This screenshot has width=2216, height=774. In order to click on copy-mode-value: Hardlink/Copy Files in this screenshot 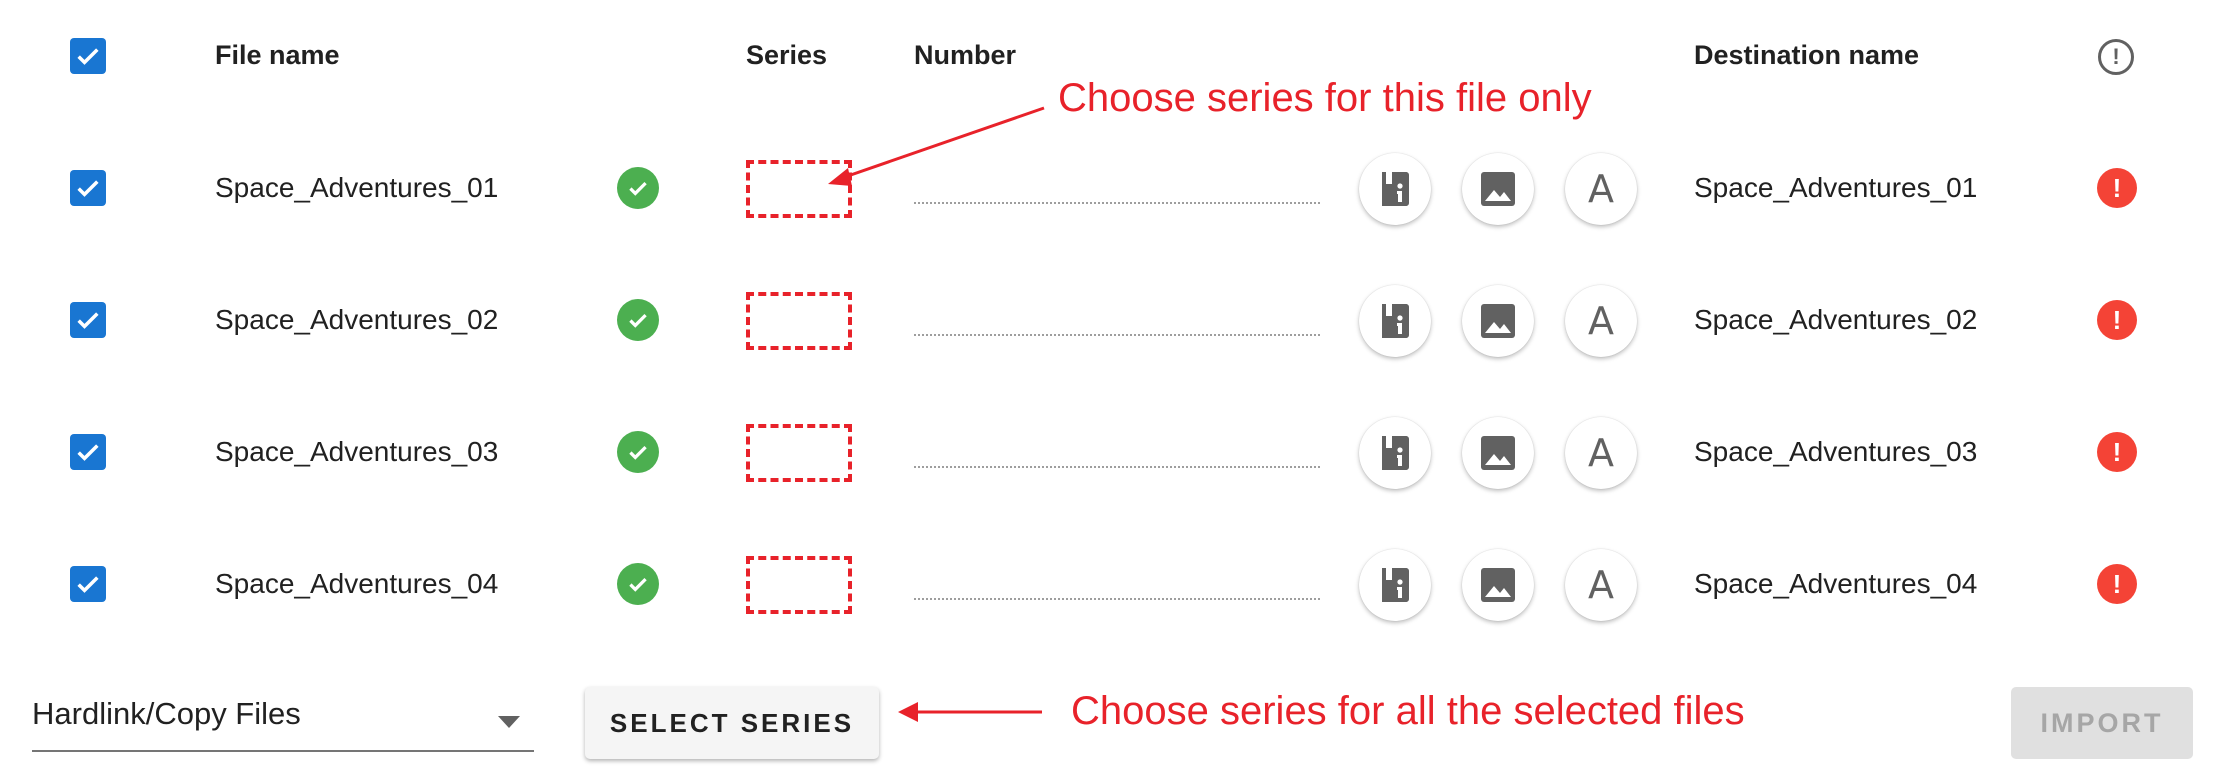, I will do `click(166, 713)`.